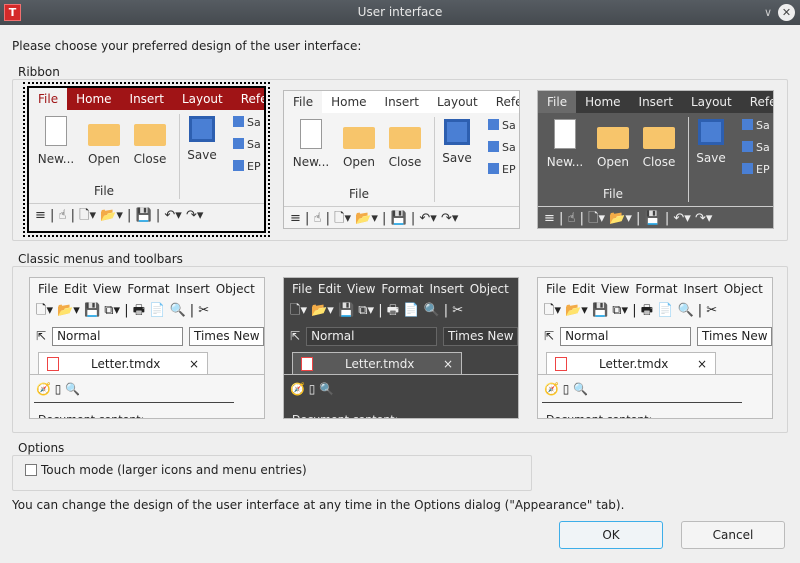  I want to click on window-title: User interface, so click(400, 12).